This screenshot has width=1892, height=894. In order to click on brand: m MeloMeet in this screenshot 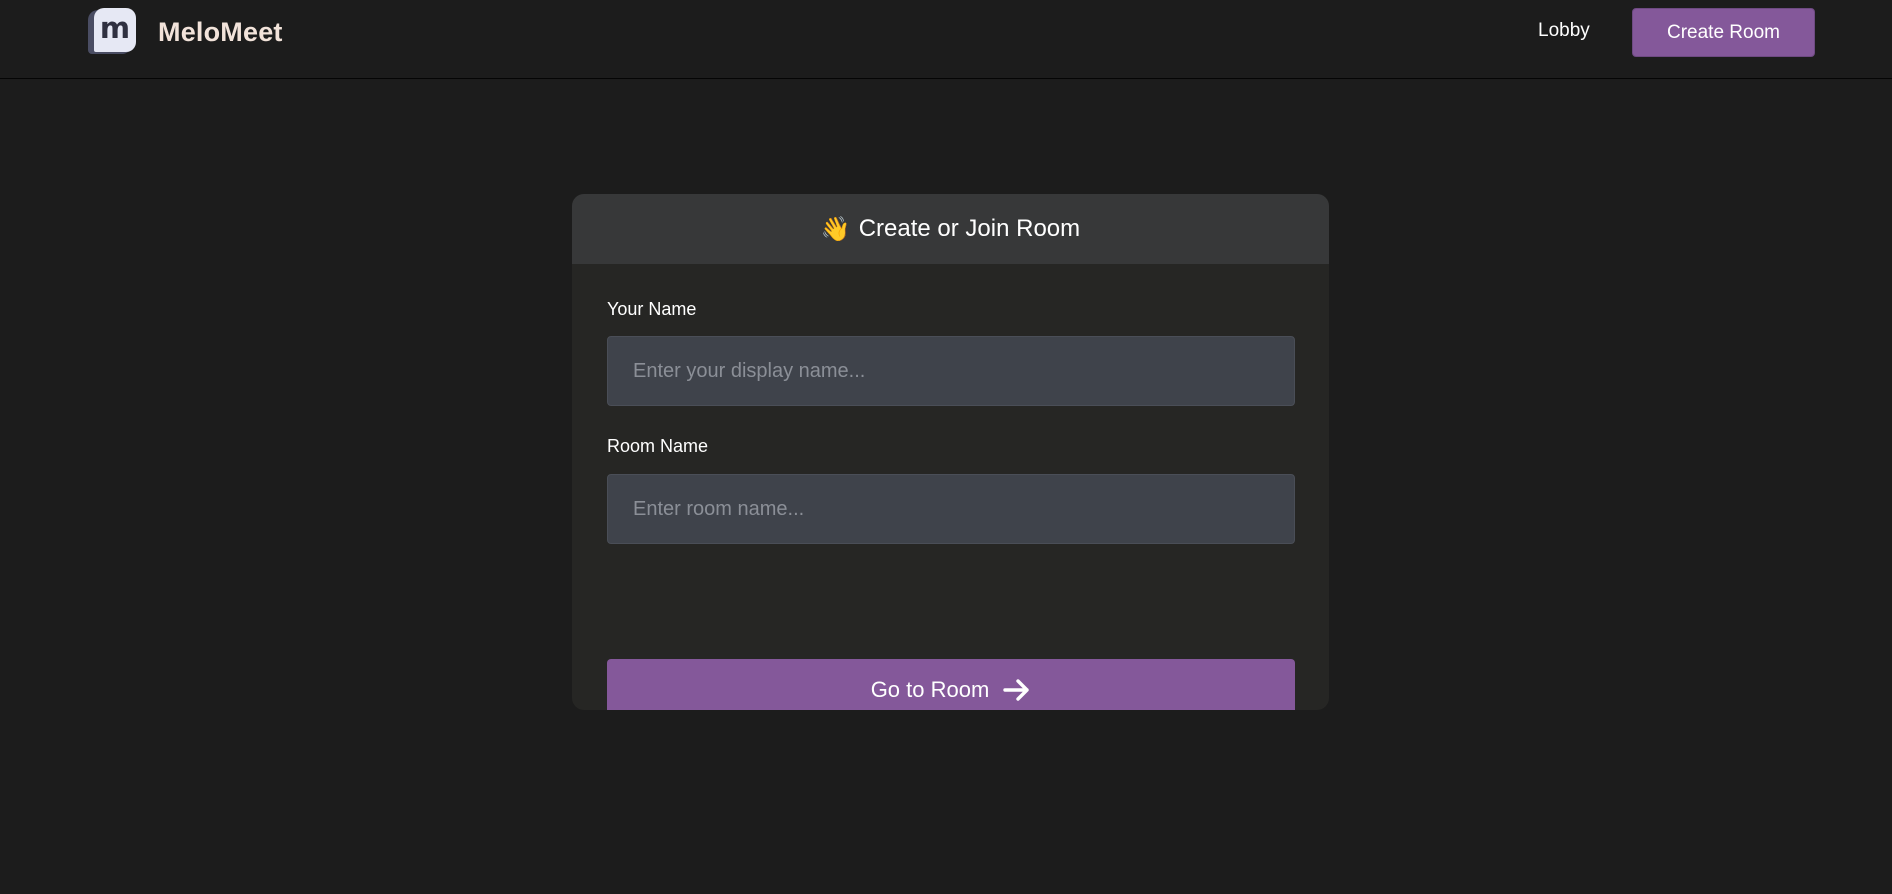, I will do `click(185, 32)`.